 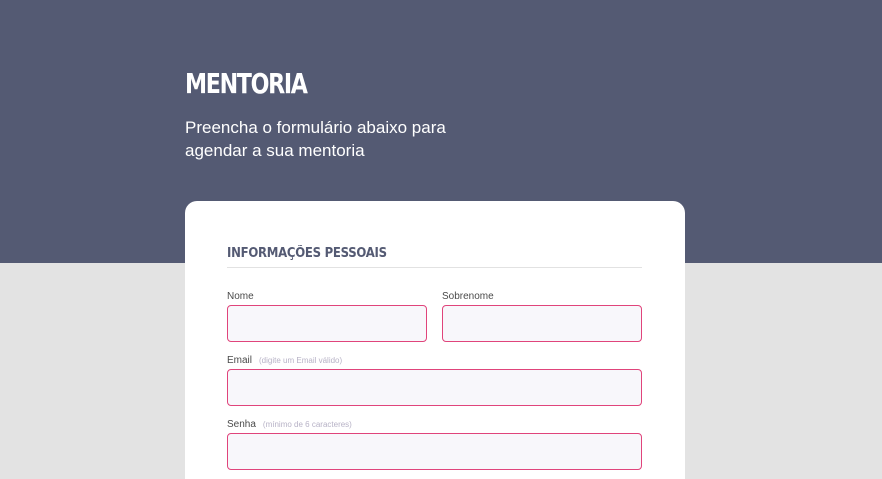 What do you see at coordinates (307, 253) in the screenshot?
I see `section-title-personal-info: INFORMAÇÕES PESSOAIS` at bounding box center [307, 253].